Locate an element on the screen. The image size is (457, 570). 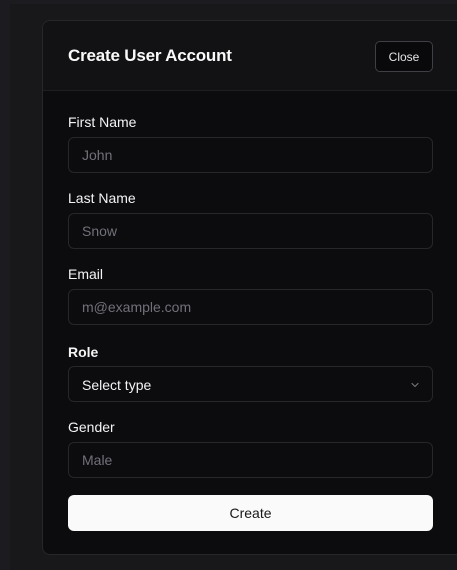
role-select: Select type is located at coordinates (250, 384).